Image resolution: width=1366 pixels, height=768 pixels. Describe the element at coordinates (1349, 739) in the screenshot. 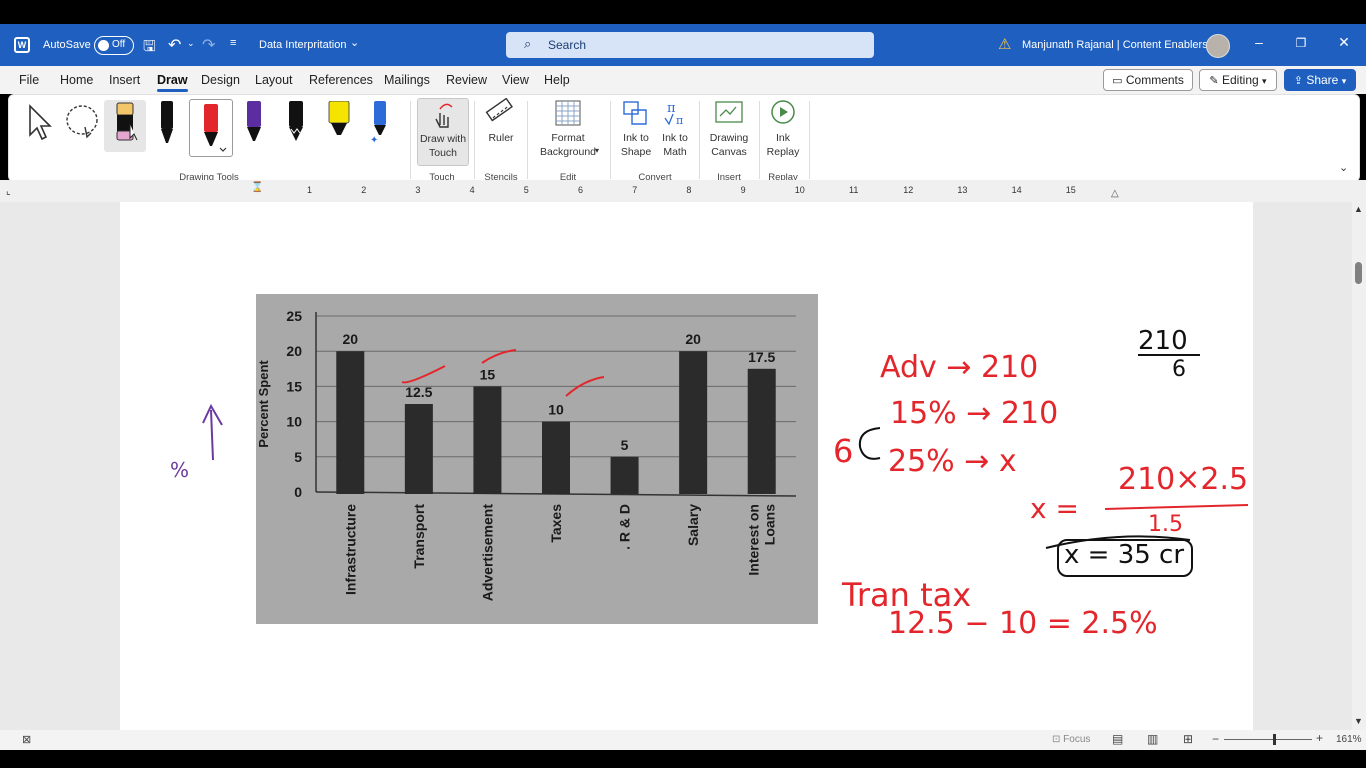

I see `zoom-level: 161%` at that location.